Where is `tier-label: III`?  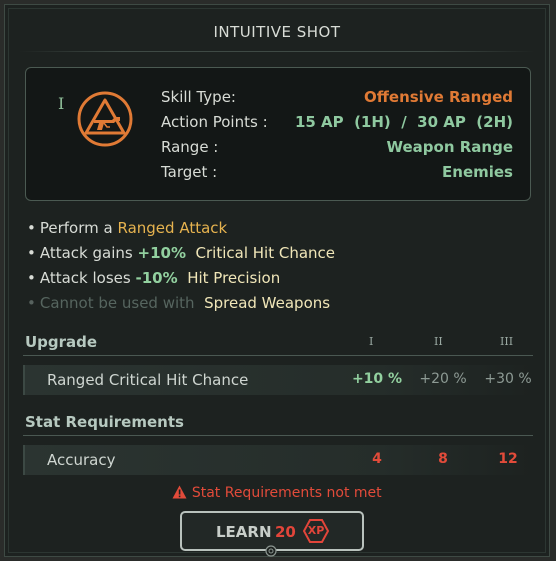 tier-label: III is located at coordinates (507, 341).